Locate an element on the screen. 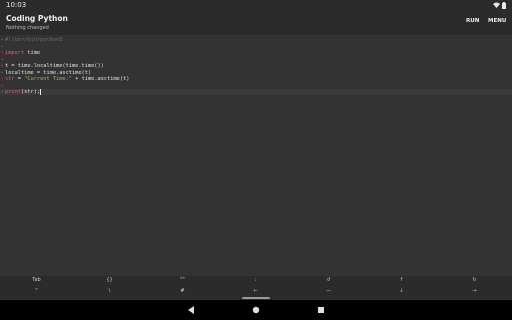 This screenshot has height=320, width=512. menu-button: MENU is located at coordinates (497, 21).